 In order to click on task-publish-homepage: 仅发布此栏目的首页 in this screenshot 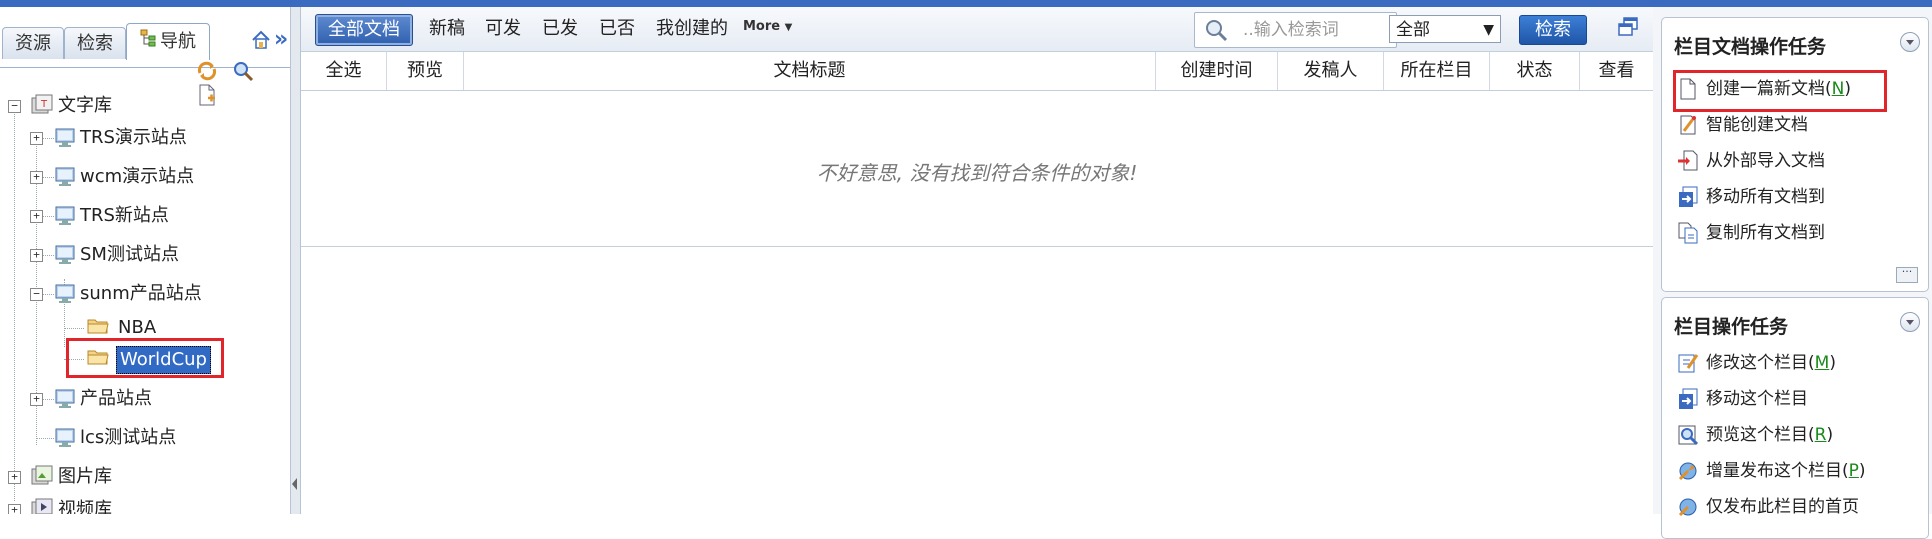, I will do `click(1767, 507)`.